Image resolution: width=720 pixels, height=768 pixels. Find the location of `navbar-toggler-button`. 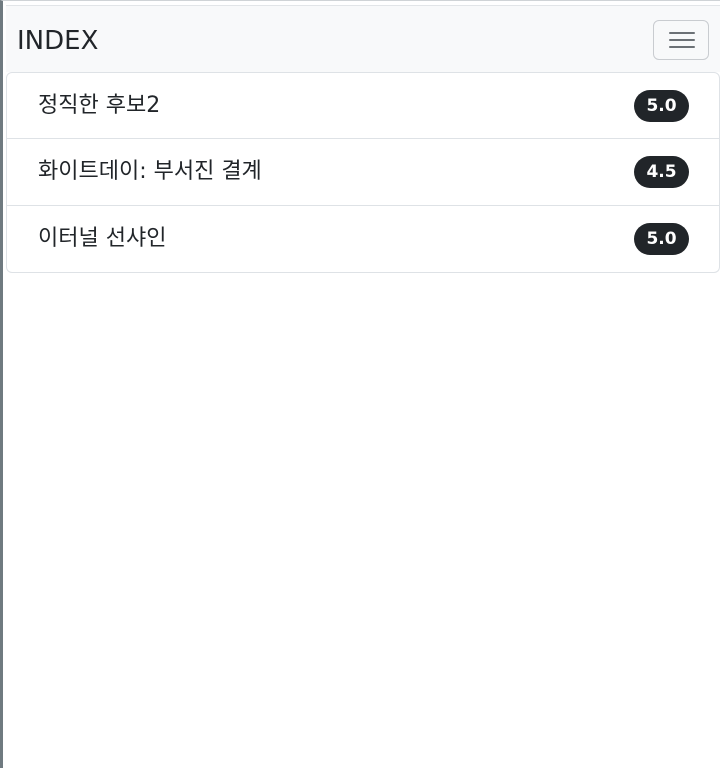

navbar-toggler-button is located at coordinates (681, 40).